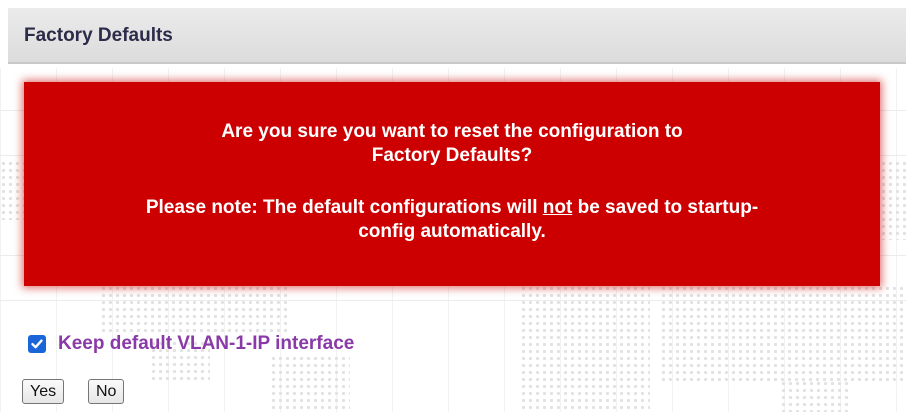 The height and width of the screenshot is (412, 906). What do you see at coordinates (452, 231) in the screenshot?
I see `alert-note-line-2: config automatically.` at bounding box center [452, 231].